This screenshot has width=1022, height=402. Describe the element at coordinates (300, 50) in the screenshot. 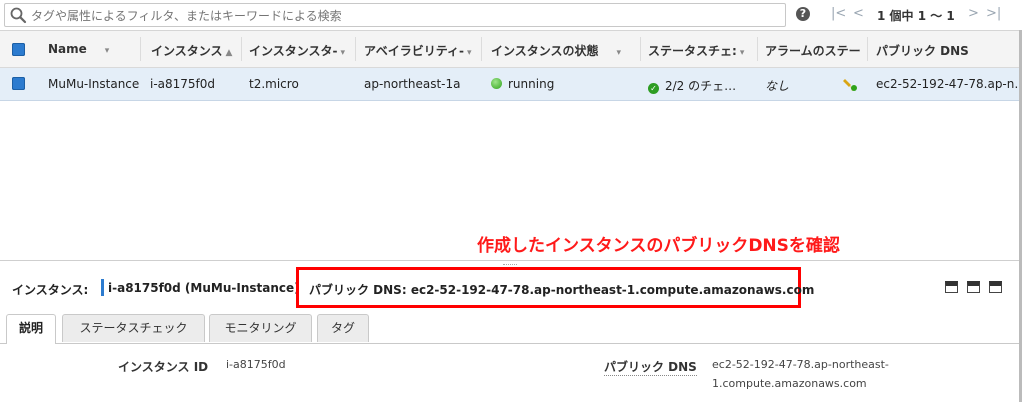

I see `column-header-instance-type: インスタンスタ- ▾` at that location.